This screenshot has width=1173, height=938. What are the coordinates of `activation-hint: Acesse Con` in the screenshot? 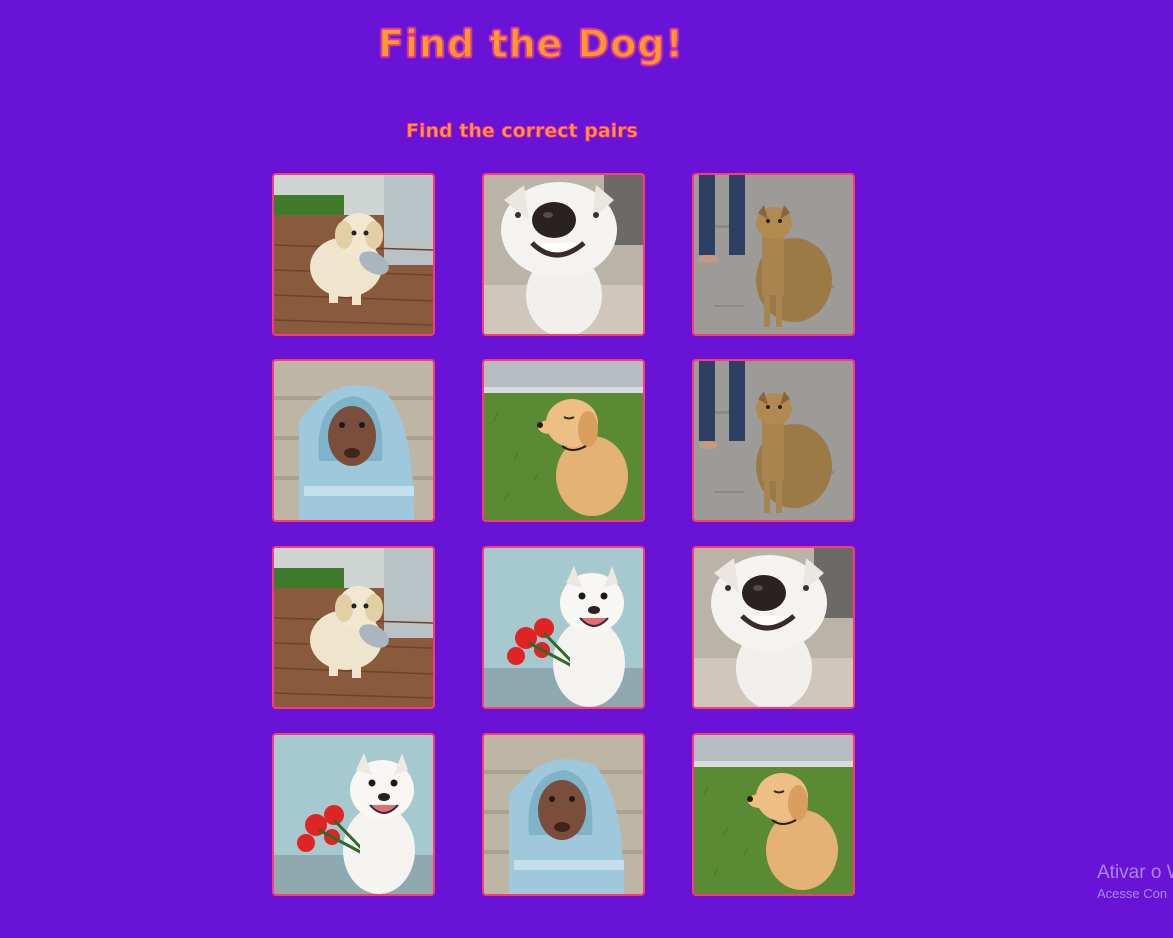 It's located at (1132, 893).